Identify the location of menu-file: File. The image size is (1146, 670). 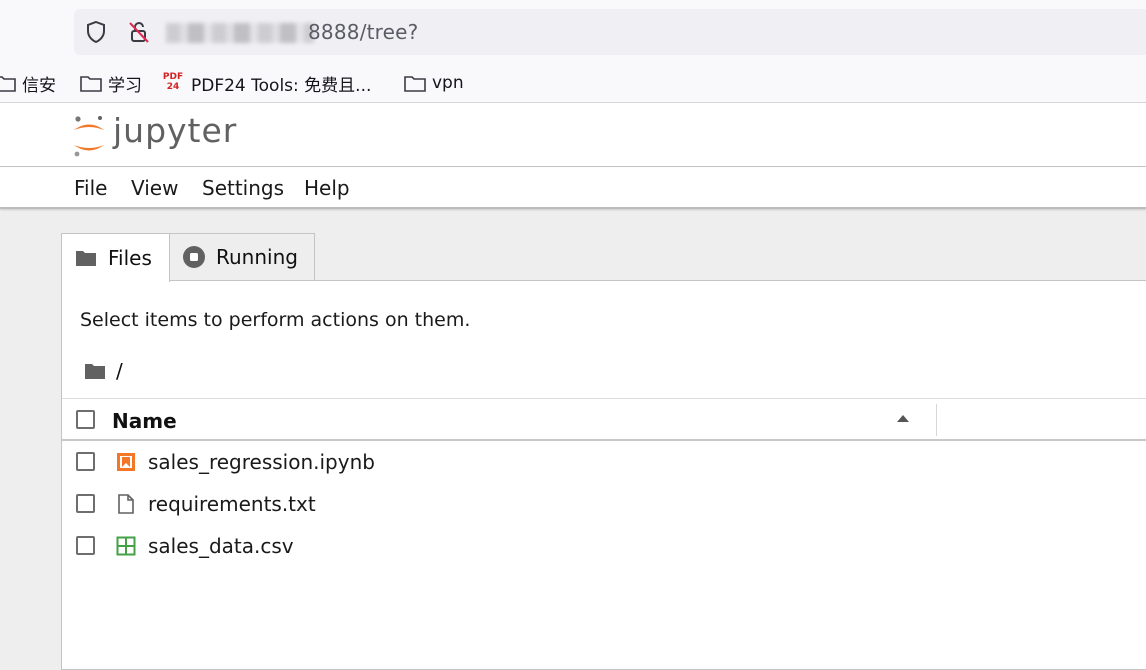
(90, 188).